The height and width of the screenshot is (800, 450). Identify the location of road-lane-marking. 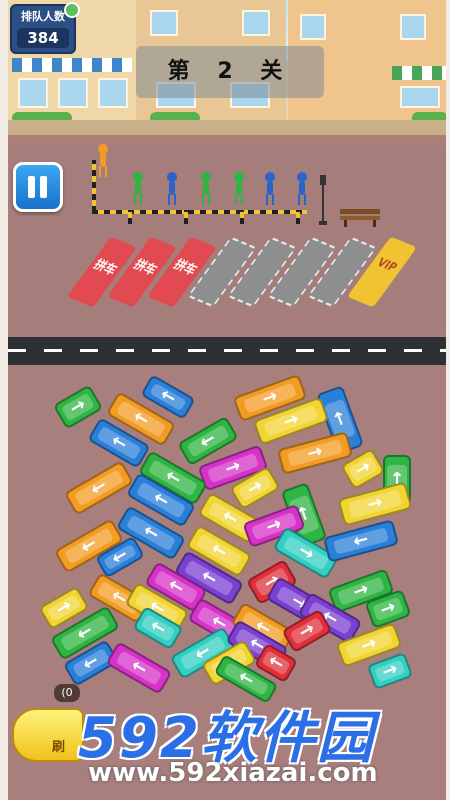
(227, 350).